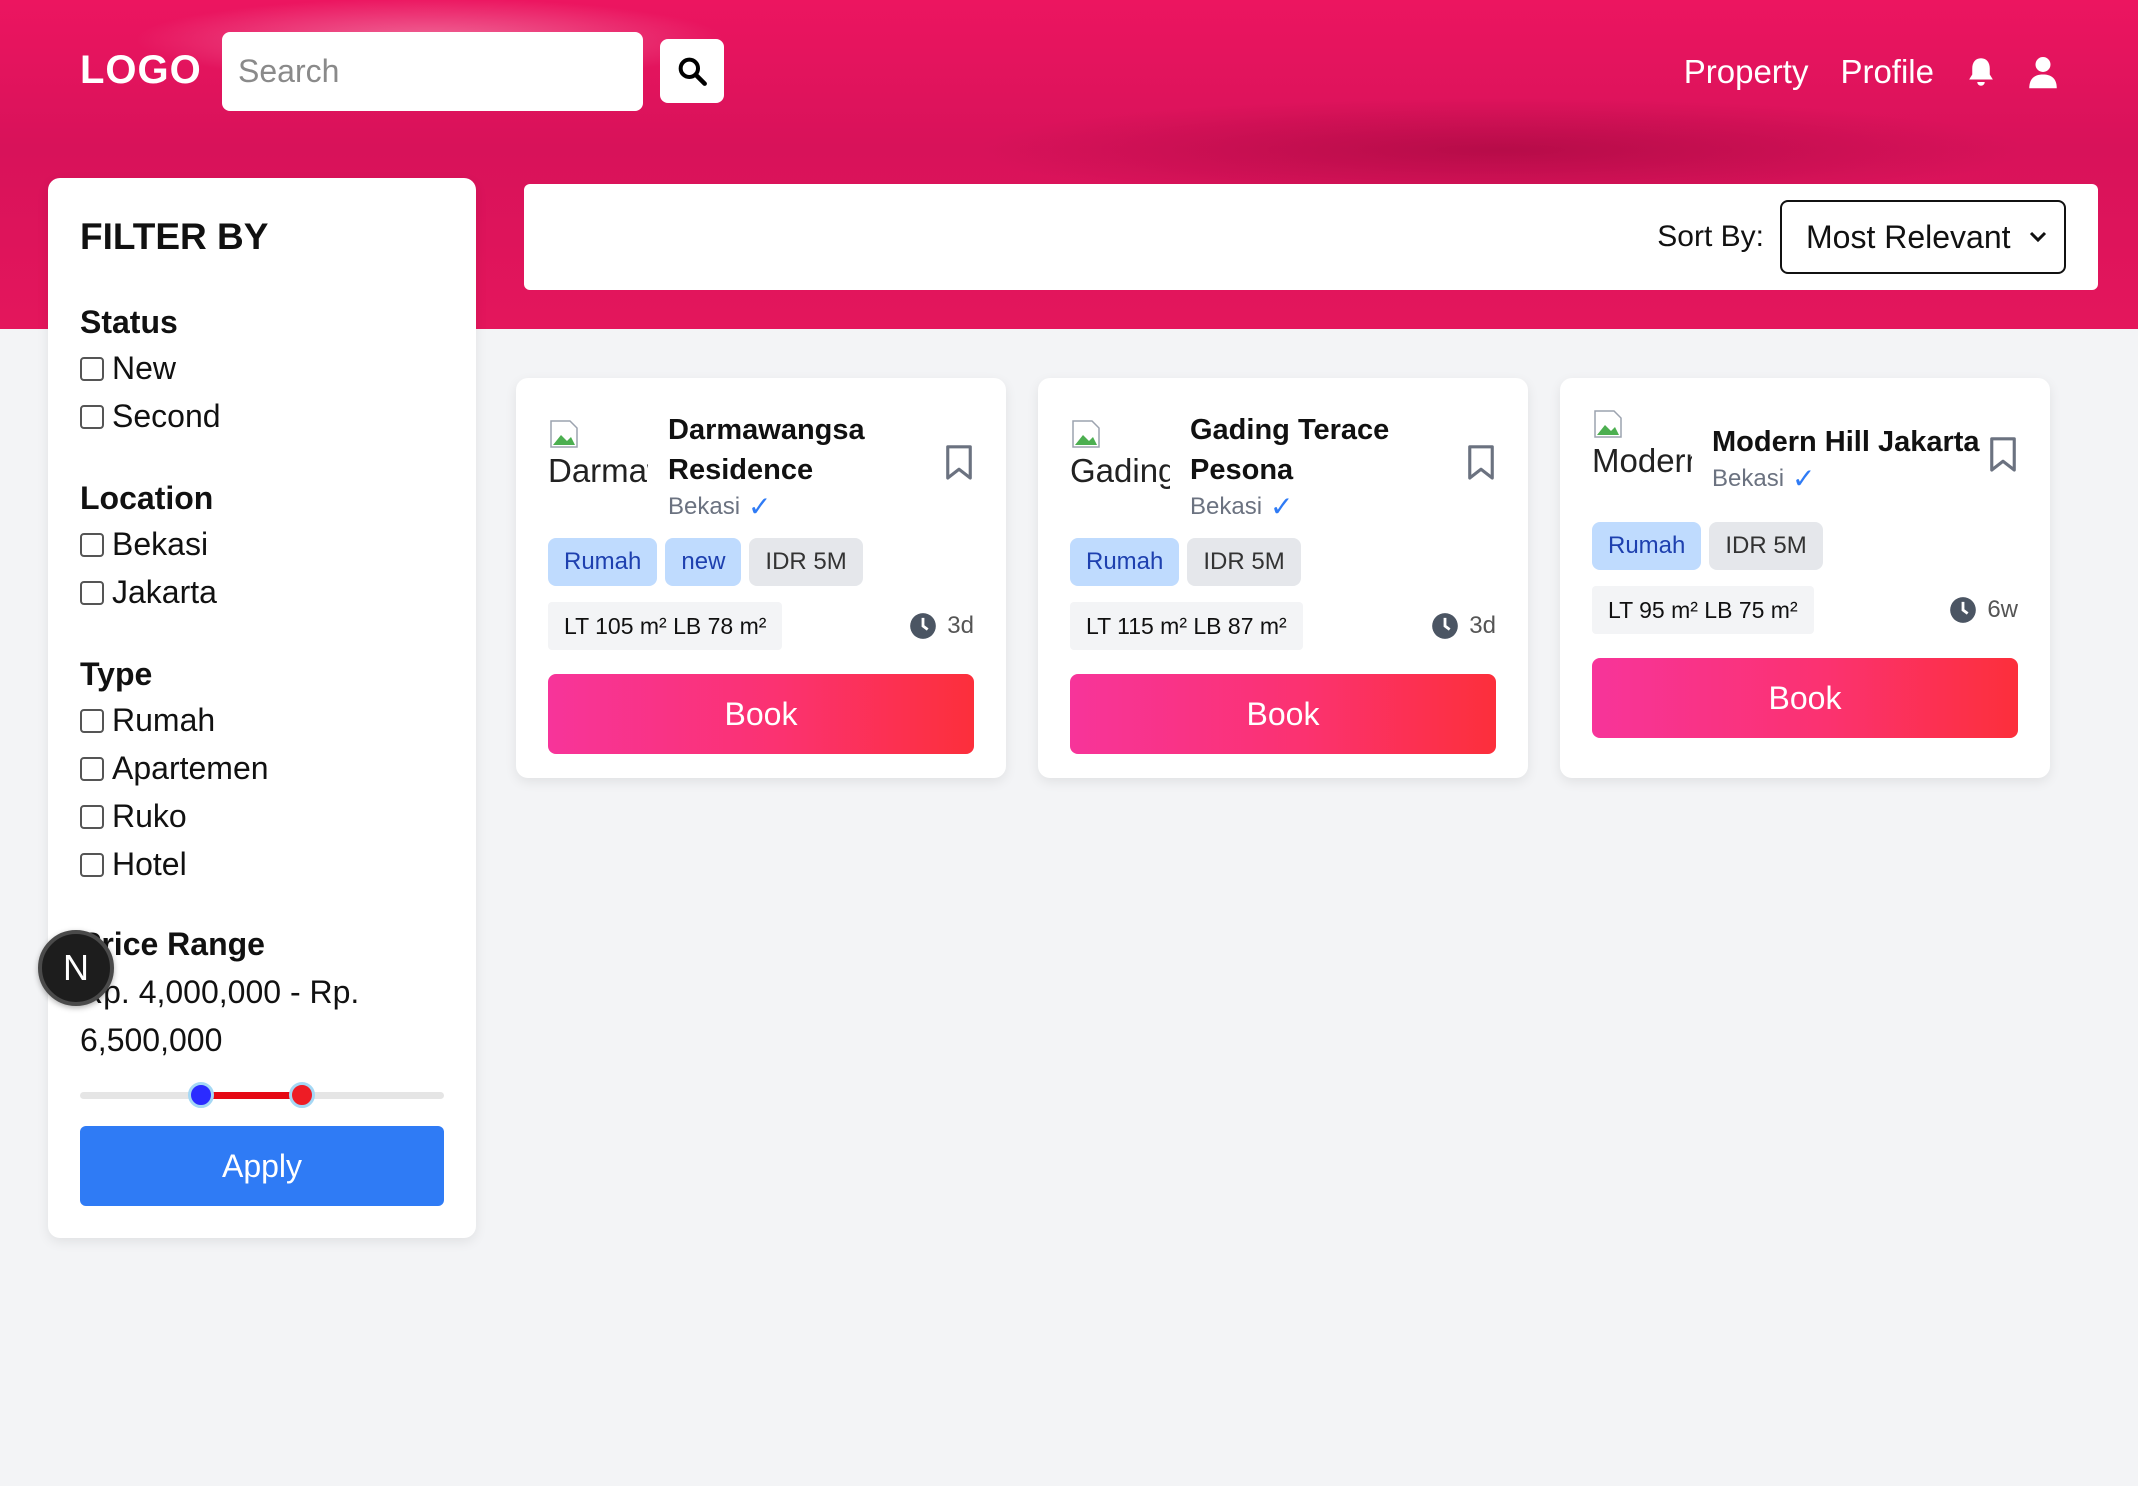 Image resolution: width=2138 pixels, height=1486 pixels. Describe the element at coordinates (133, 864) in the screenshot. I see `type-option-hotel: Hotel` at that location.